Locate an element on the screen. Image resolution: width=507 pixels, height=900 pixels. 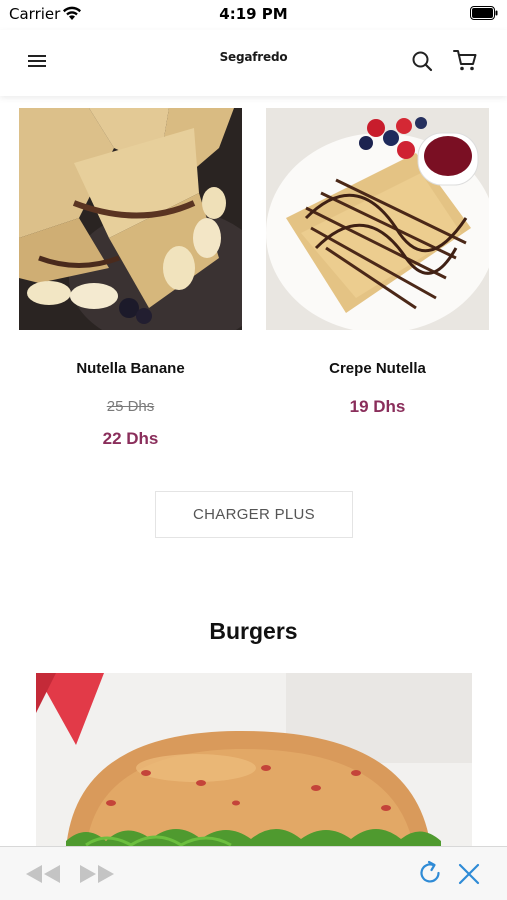
product-old-price: 25 Dhs is located at coordinates (130, 406).